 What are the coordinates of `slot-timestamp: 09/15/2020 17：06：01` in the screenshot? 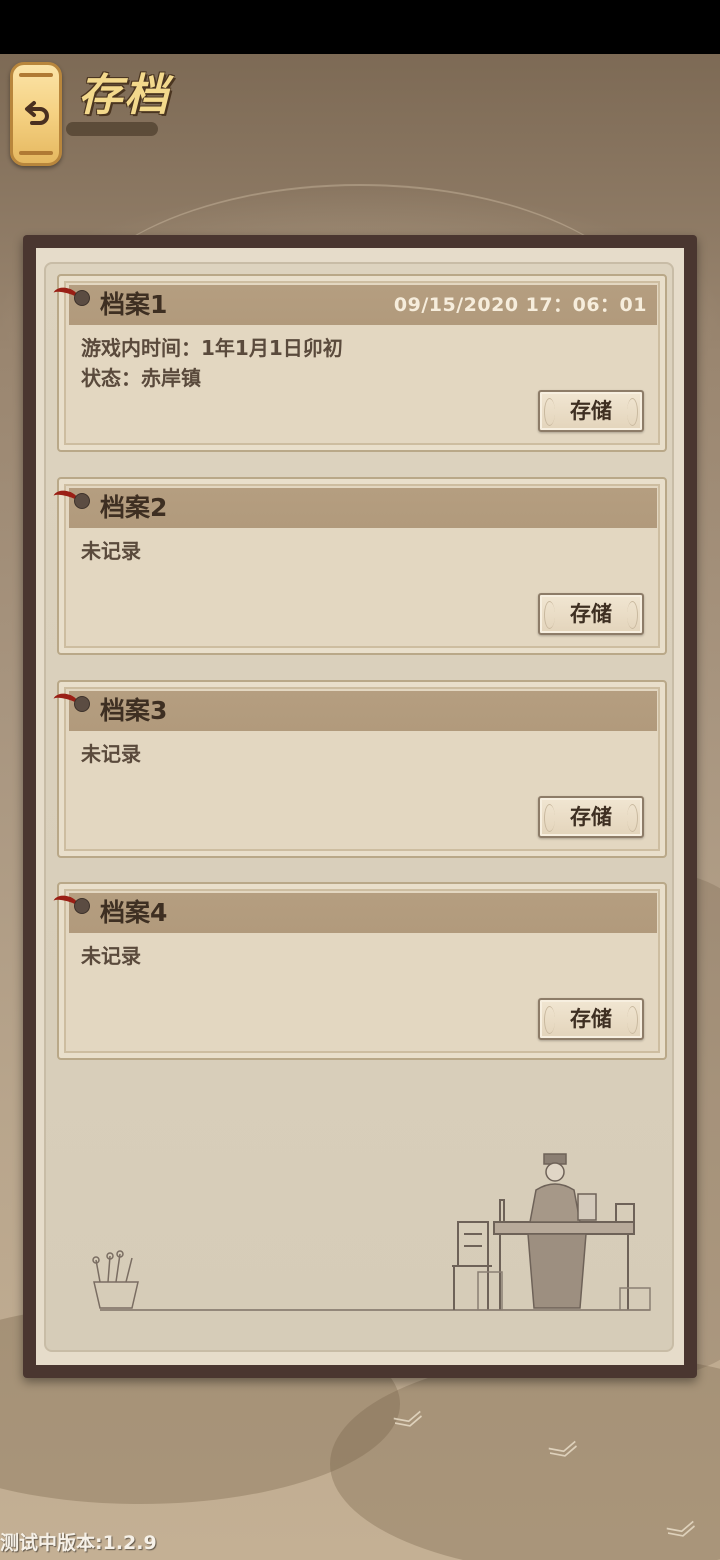 It's located at (520, 305).